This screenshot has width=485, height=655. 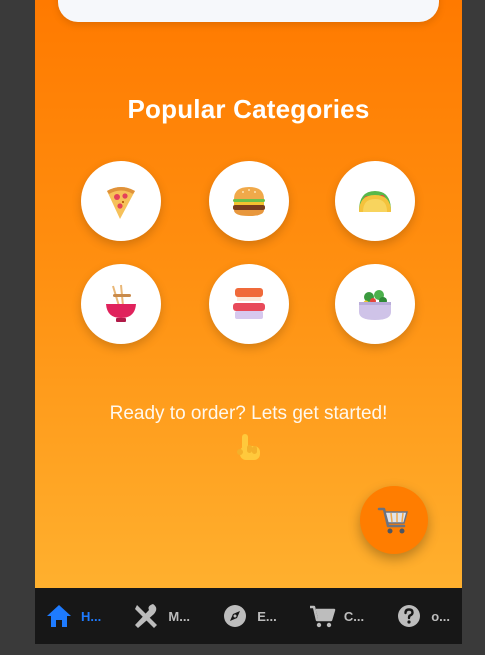 I want to click on taco-icon, so click(x=375, y=201).